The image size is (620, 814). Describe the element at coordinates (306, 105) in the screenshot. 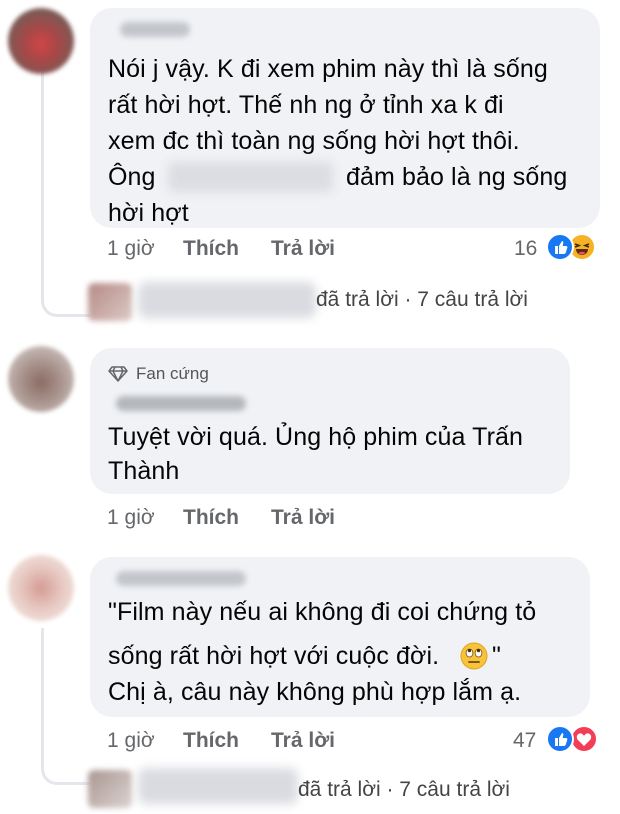

I see `comment-line: rất hời hợt. Thế nh ng ở tỉnh xa k đi` at that location.